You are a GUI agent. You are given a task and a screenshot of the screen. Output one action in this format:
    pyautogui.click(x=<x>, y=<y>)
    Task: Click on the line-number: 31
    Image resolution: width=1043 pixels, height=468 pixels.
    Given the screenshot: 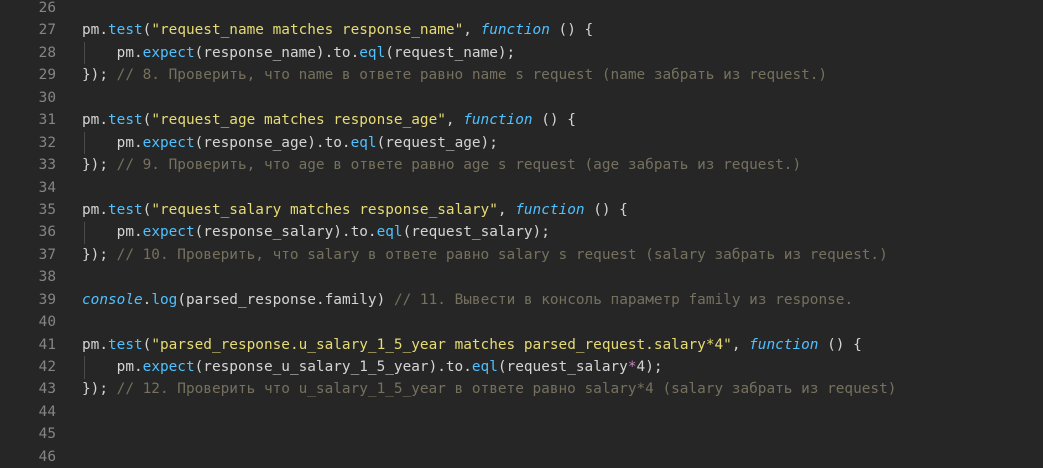 What is the action you would take?
    pyautogui.click(x=47, y=120)
    